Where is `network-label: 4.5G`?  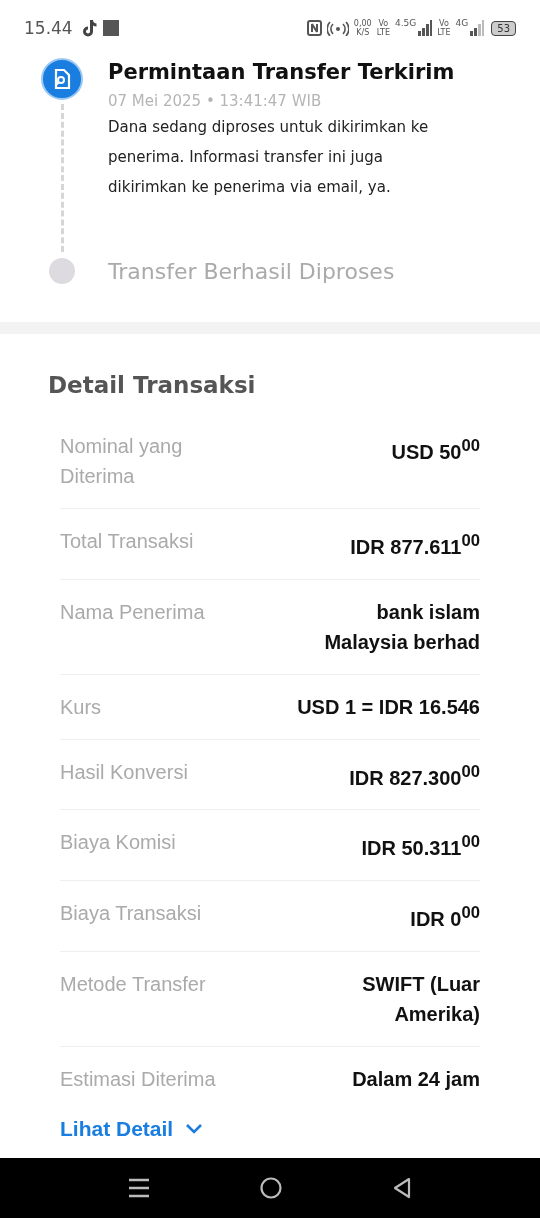
network-label: 4.5G is located at coordinates (405, 23).